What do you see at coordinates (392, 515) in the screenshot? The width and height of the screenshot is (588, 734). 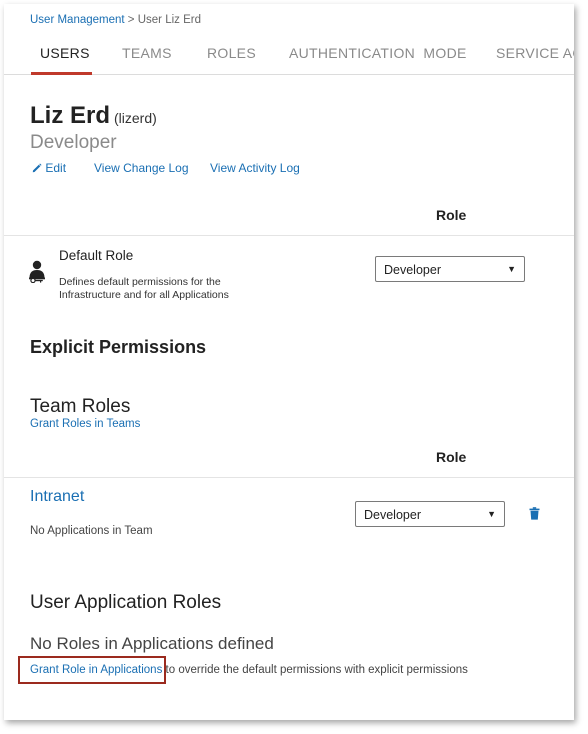 I see `team-role-select-value: Developer` at bounding box center [392, 515].